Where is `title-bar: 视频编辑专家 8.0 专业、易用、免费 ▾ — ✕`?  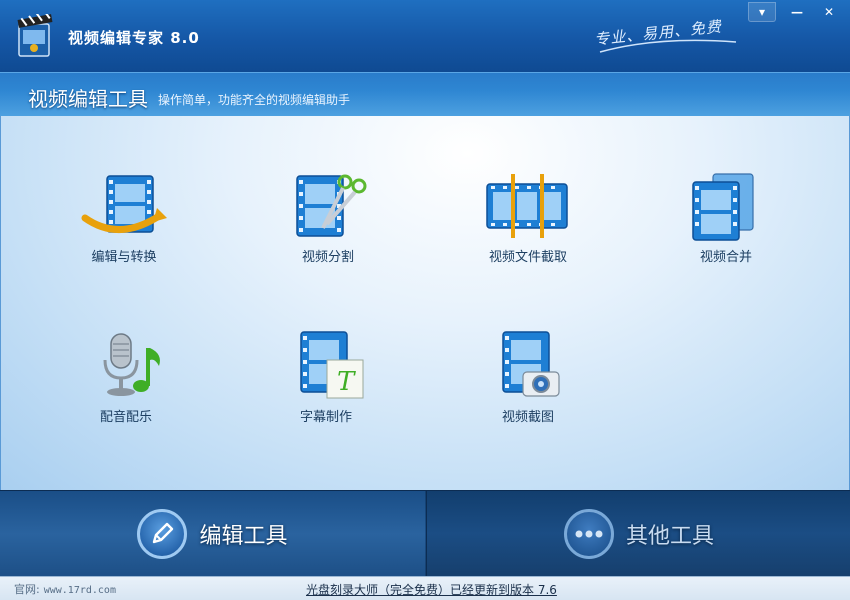
title-bar: 视频编辑专家 8.0 专业、易用、免费 ▾ — ✕ is located at coordinates (425, 36).